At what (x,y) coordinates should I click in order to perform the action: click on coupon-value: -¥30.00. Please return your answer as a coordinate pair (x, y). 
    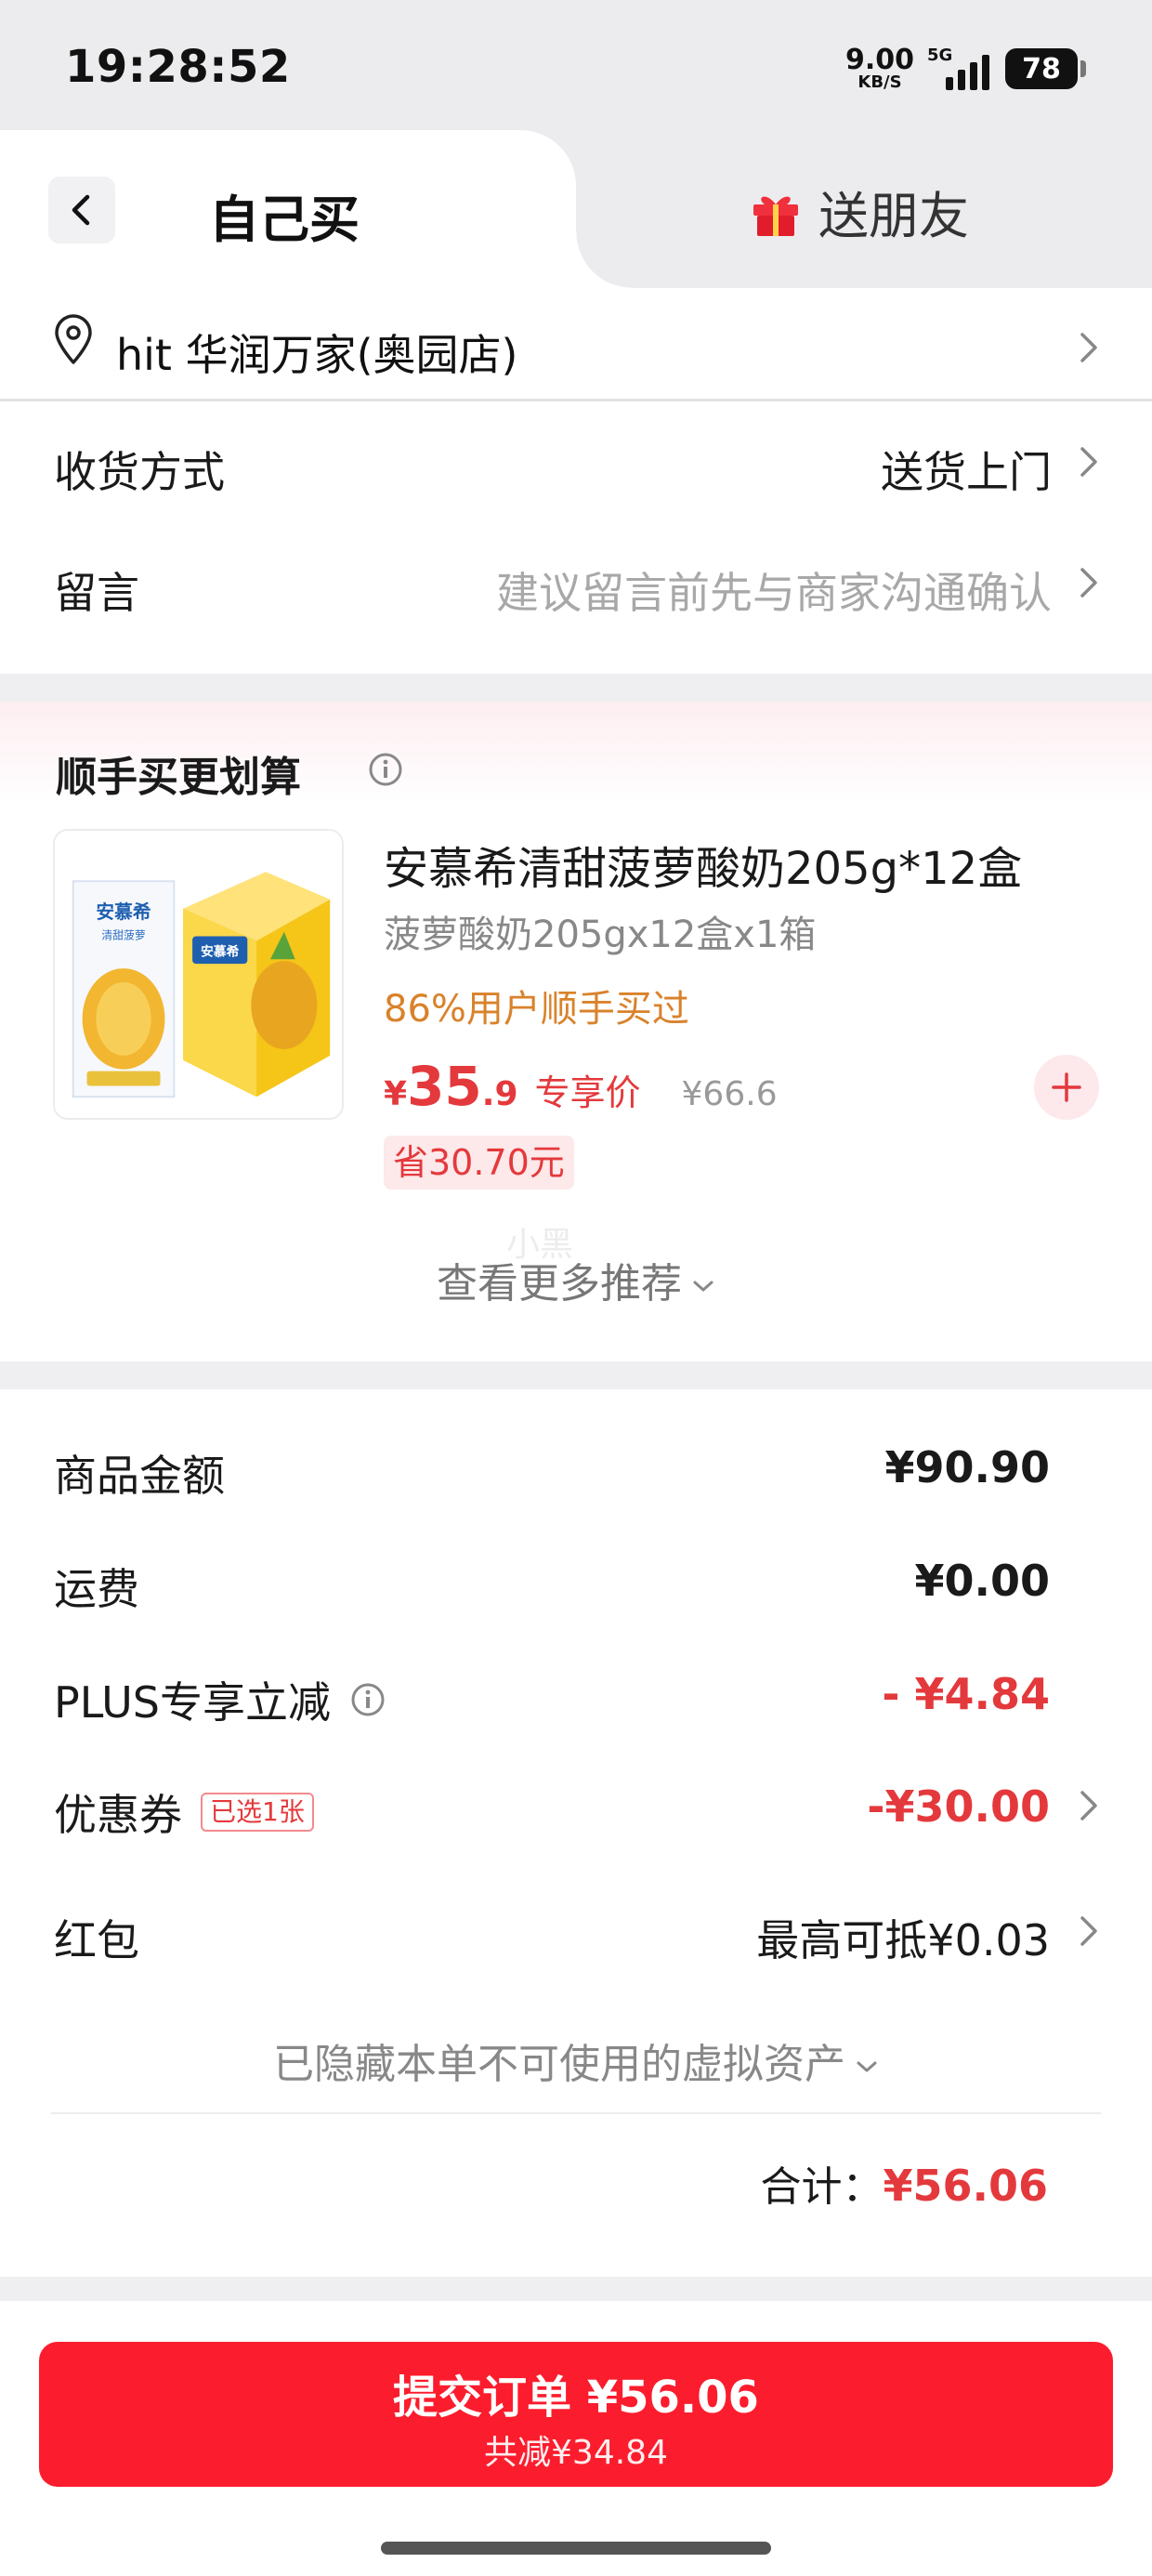
    Looking at the image, I should click on (958, 1806).